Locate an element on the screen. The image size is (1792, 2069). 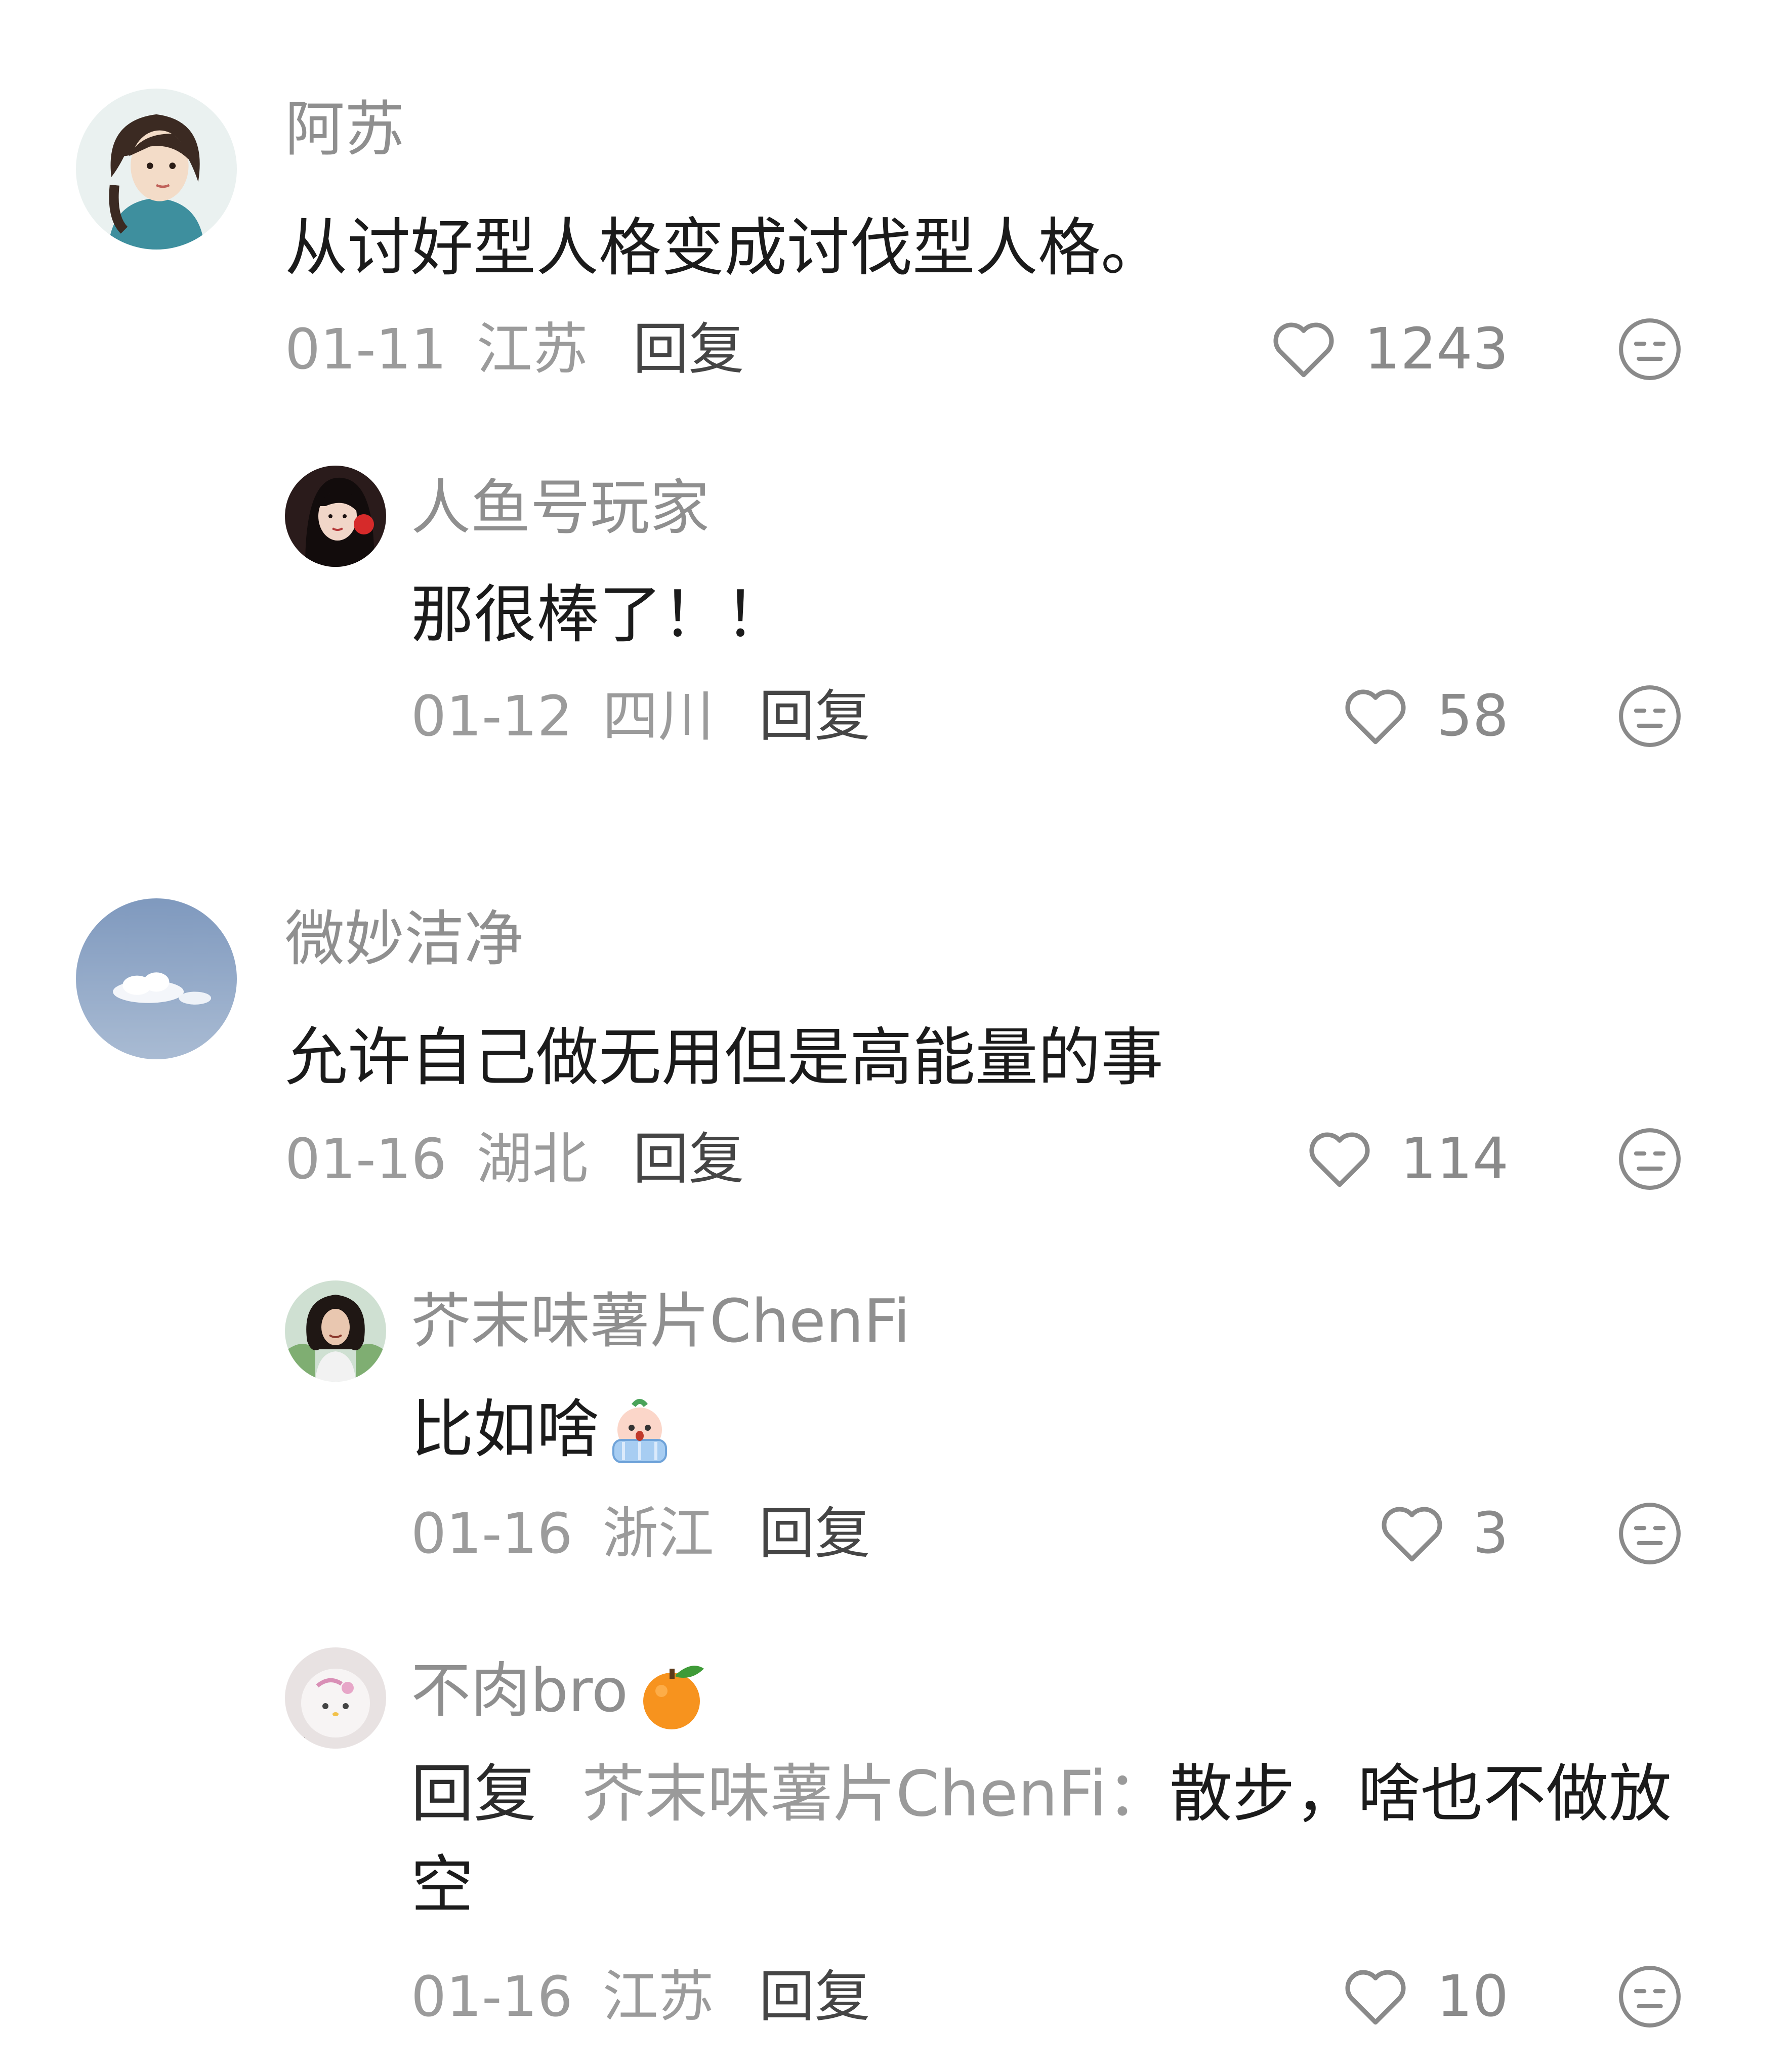
comment-meta: 01-16 湖北 回复 is located at coordinates (514, 1159).